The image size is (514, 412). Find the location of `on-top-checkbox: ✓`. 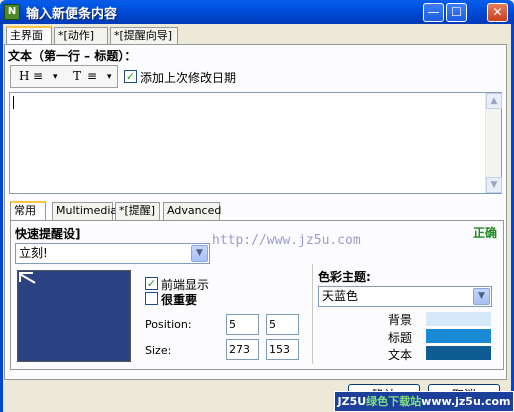

on-top-checkbox: ✓ is located at coordinates (151, 283).